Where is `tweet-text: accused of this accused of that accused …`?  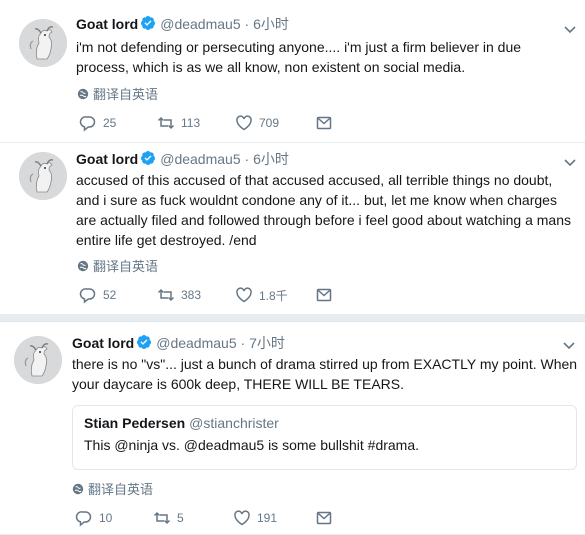 tweet-text: accused of this accused of that accused … is located at coordinates (323, 210).